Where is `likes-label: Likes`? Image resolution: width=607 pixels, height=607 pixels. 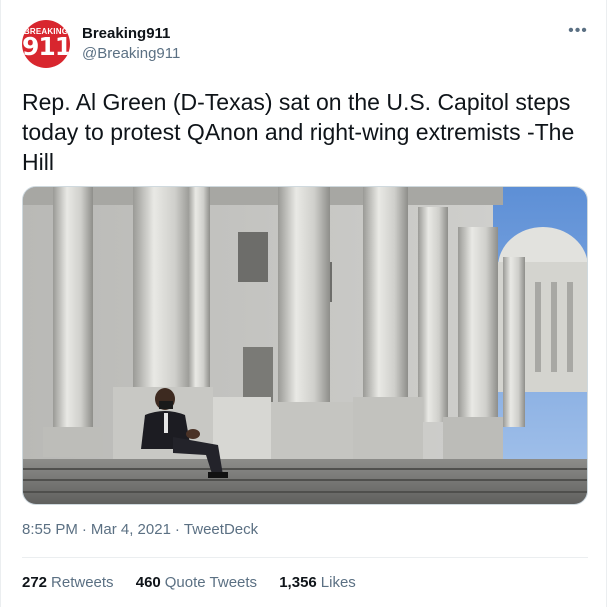 likes-label: Likes is located at coordinates (338, 582).